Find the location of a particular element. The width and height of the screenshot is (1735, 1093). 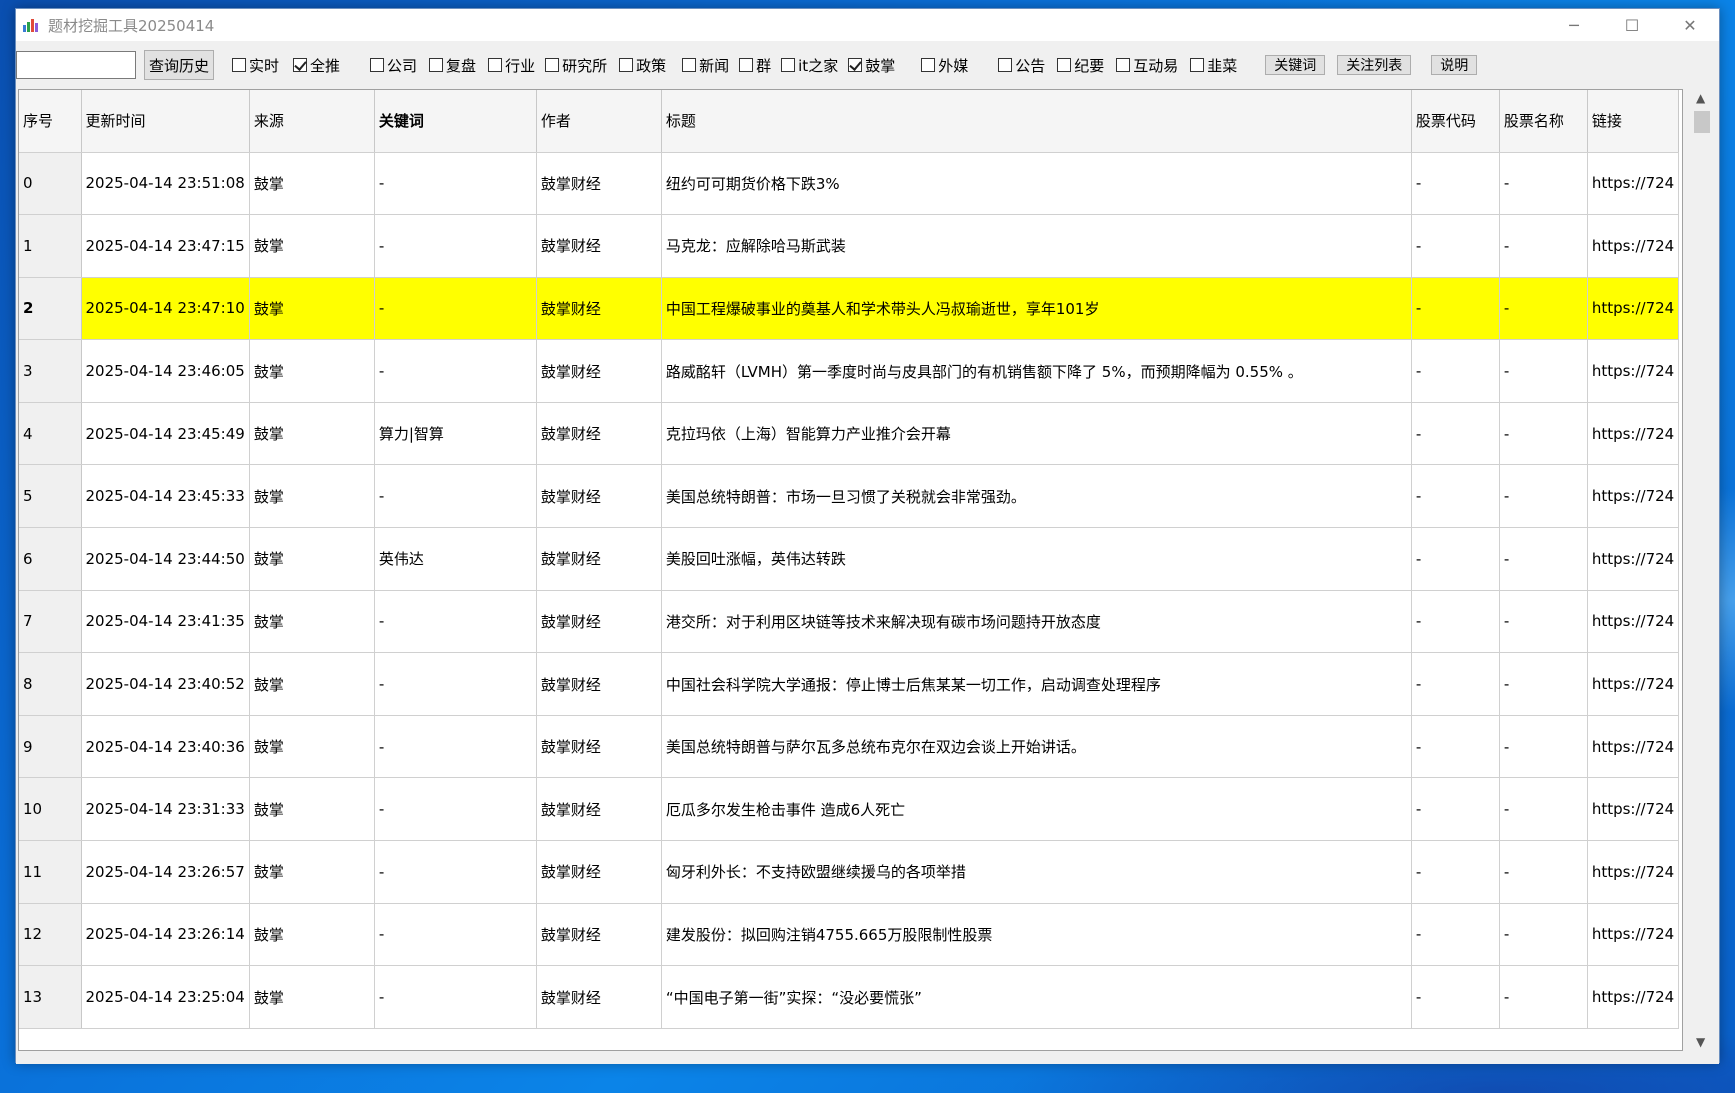

maximize-button: ☐ is located at coordinates (1632, 25).